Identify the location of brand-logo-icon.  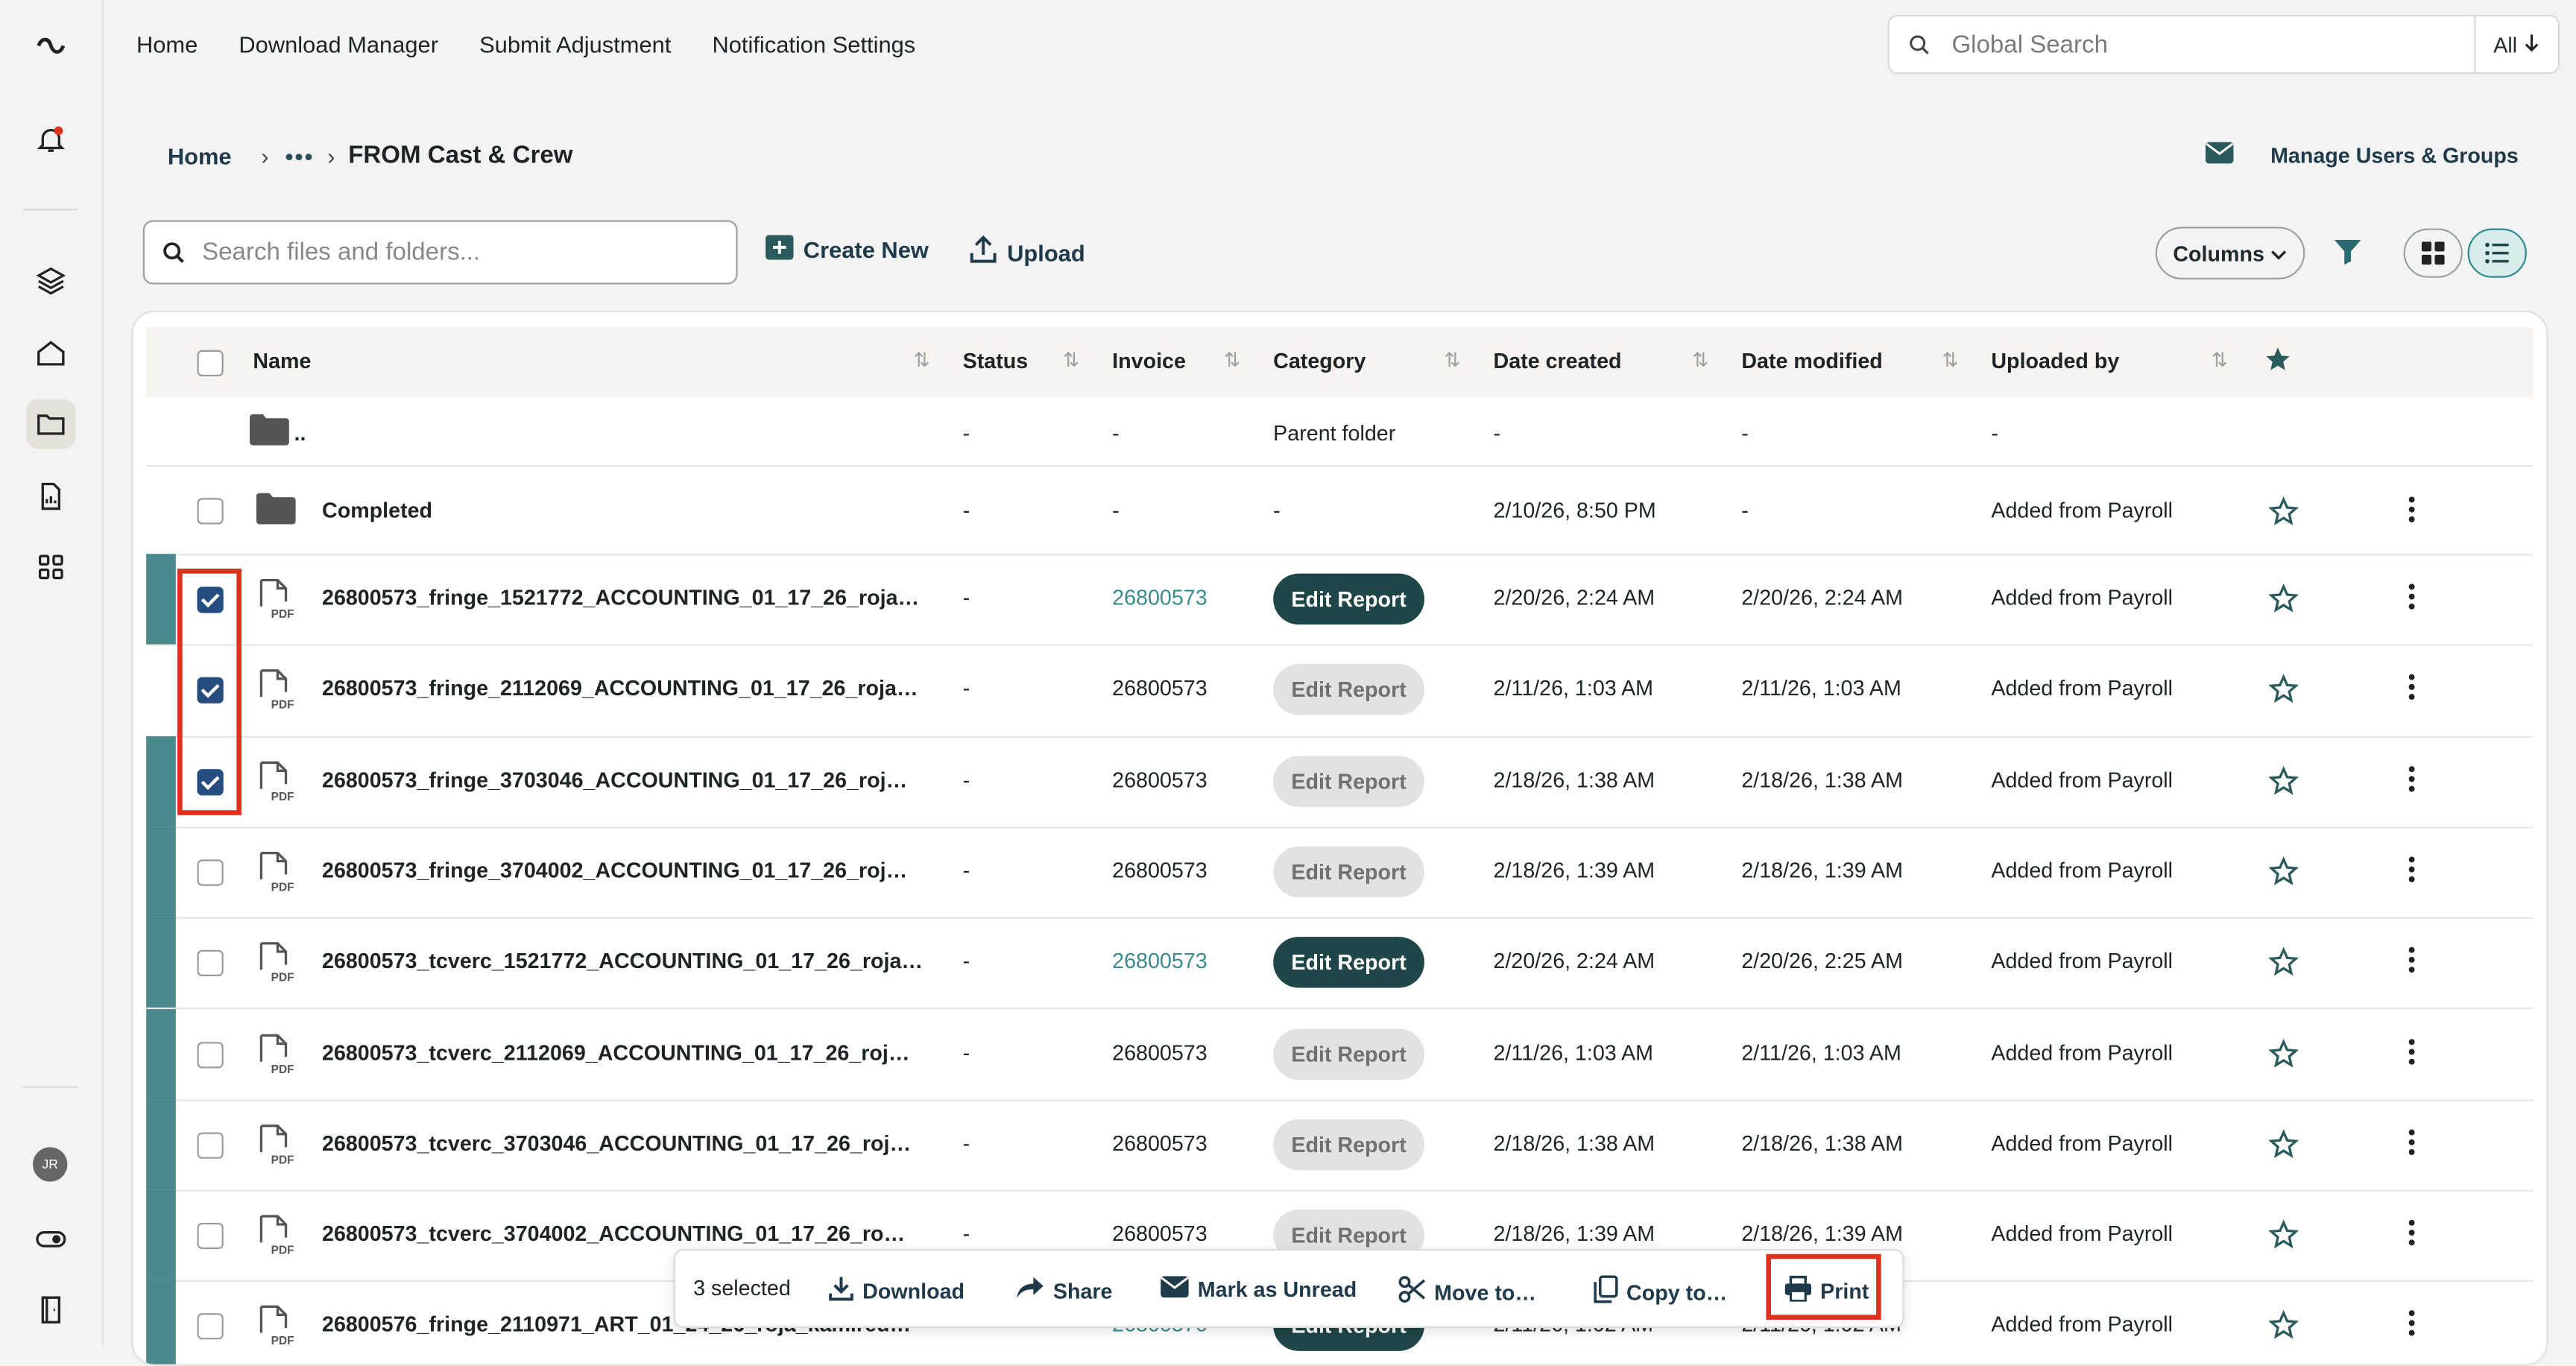
(50, 44).